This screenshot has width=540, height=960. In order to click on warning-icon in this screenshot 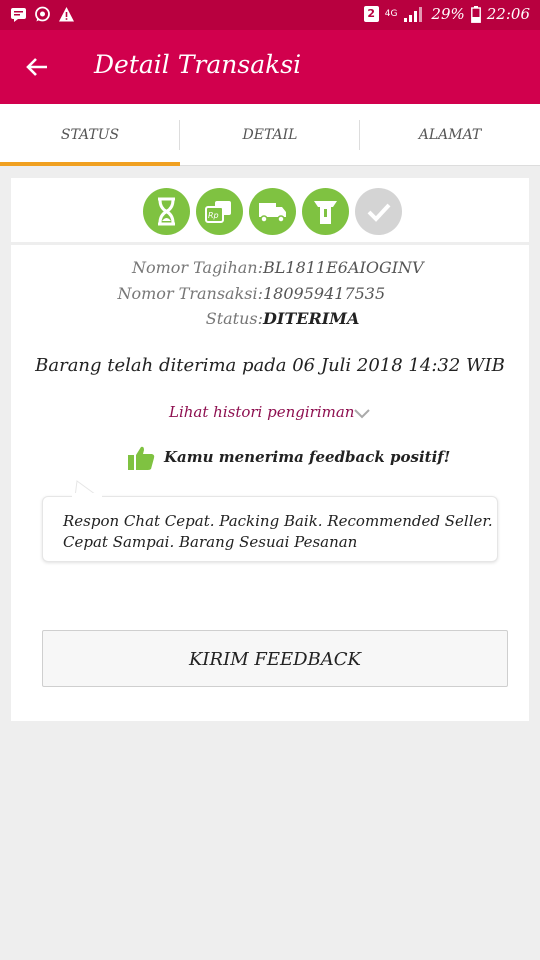, I will do `click(66, 14)`.